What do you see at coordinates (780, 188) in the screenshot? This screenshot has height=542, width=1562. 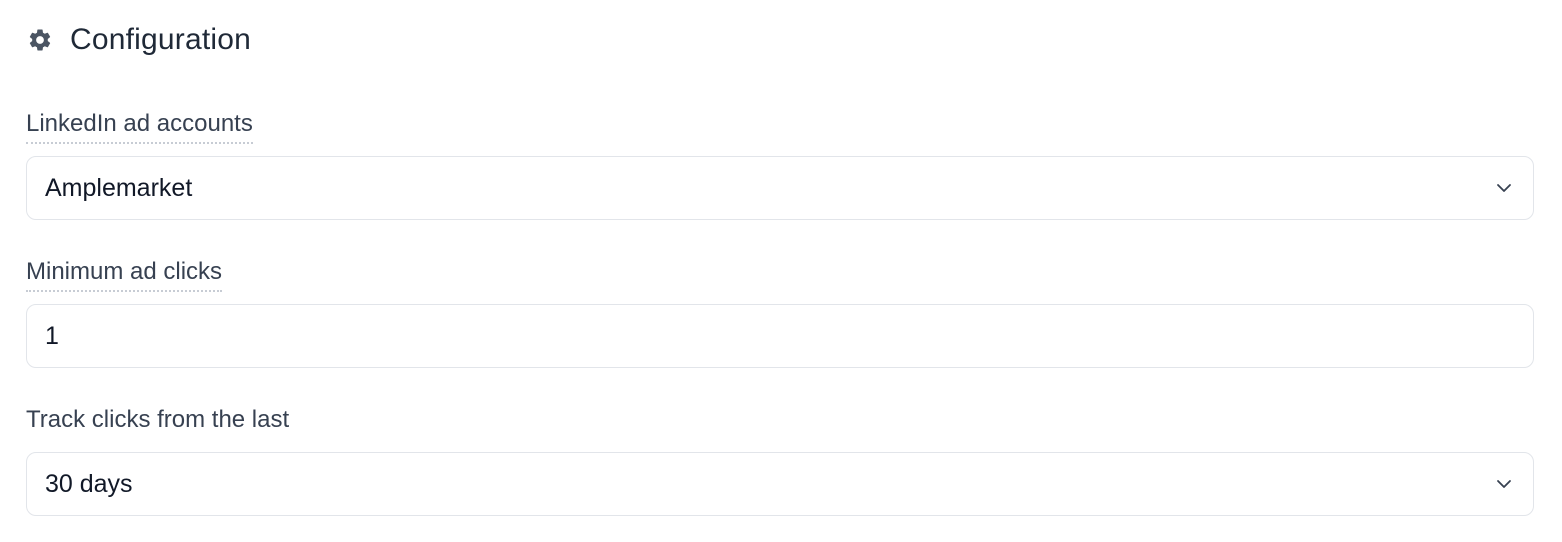 I see `ad-accounts-select: Amplemarket` at bounding box center [780, 188].